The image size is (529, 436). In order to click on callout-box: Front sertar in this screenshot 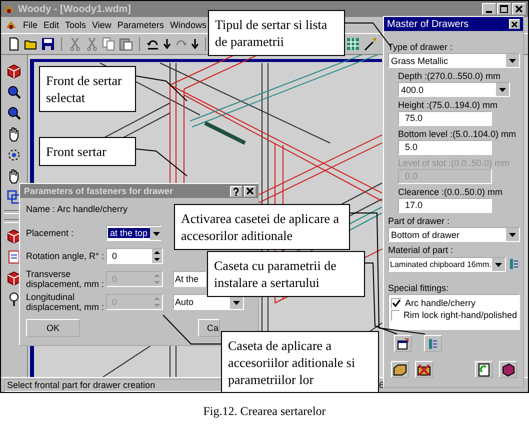, I will do `click(87, 151)`.